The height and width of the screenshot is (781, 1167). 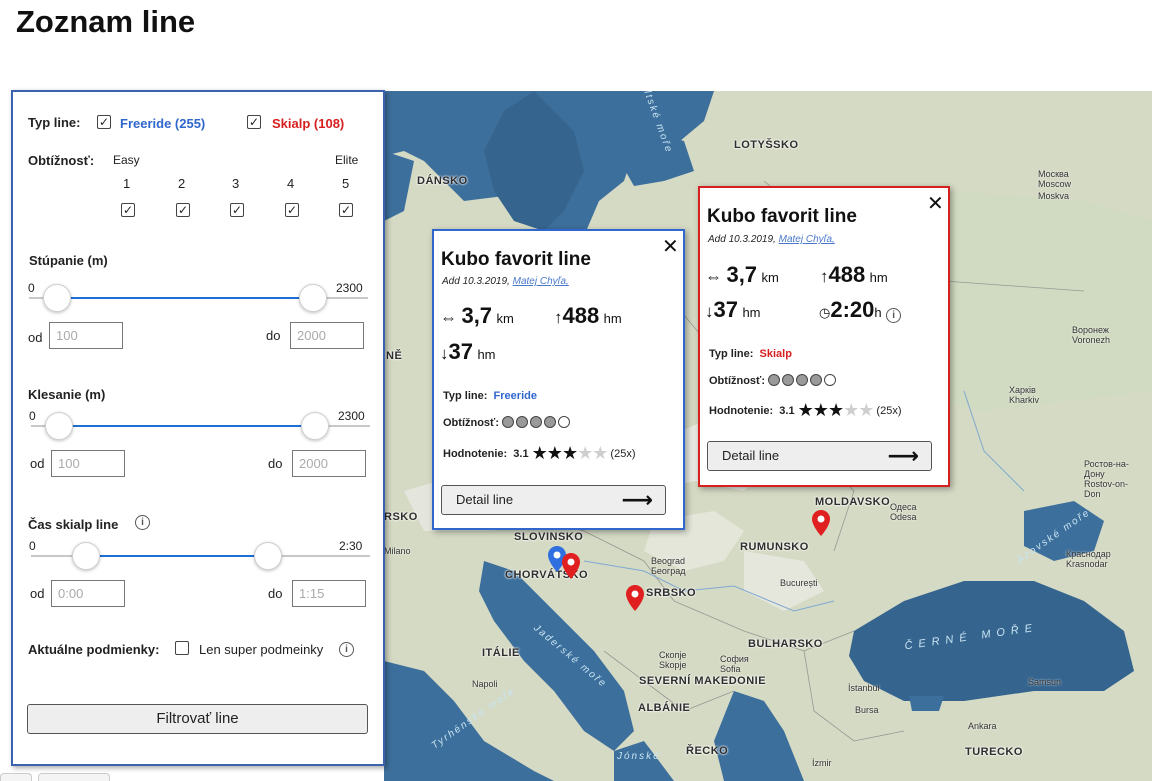 What do you see at coordinates (771, 239) in the screenshot?
I see `popup-added-info: Add 10.3.2019, Matej Chyľa,` at bounding box center [771, 239].